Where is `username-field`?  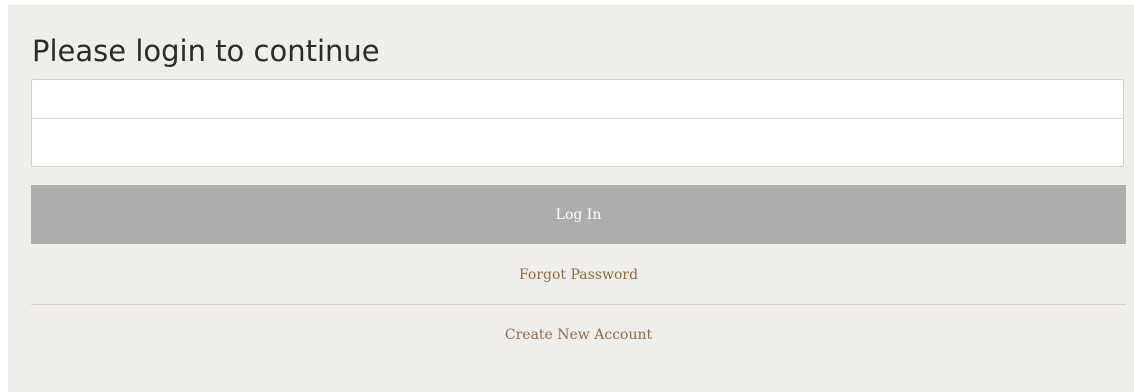 username-field is located at coordinates (577, 99).